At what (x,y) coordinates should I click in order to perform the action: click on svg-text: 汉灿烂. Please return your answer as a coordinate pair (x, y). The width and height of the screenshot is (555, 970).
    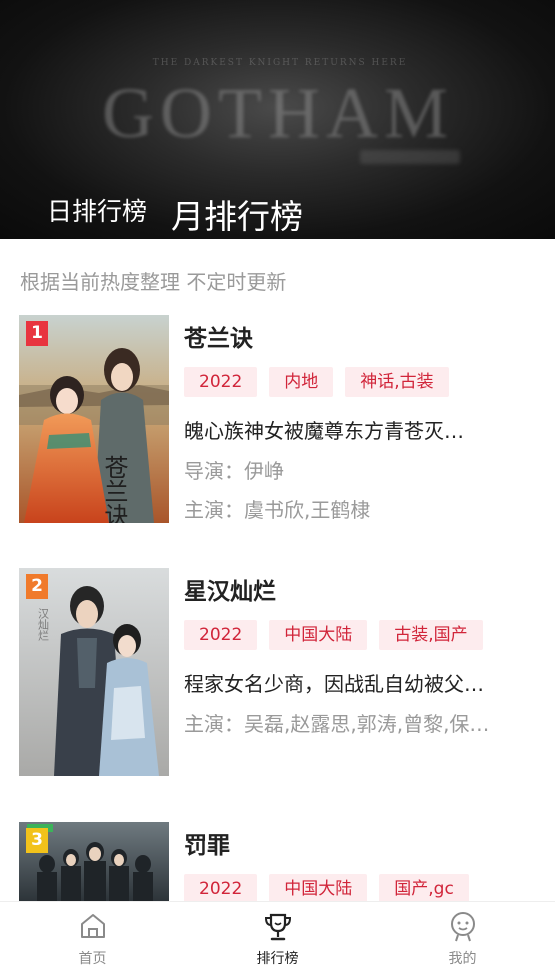
    Looking at the image, I should click on (43, 624).